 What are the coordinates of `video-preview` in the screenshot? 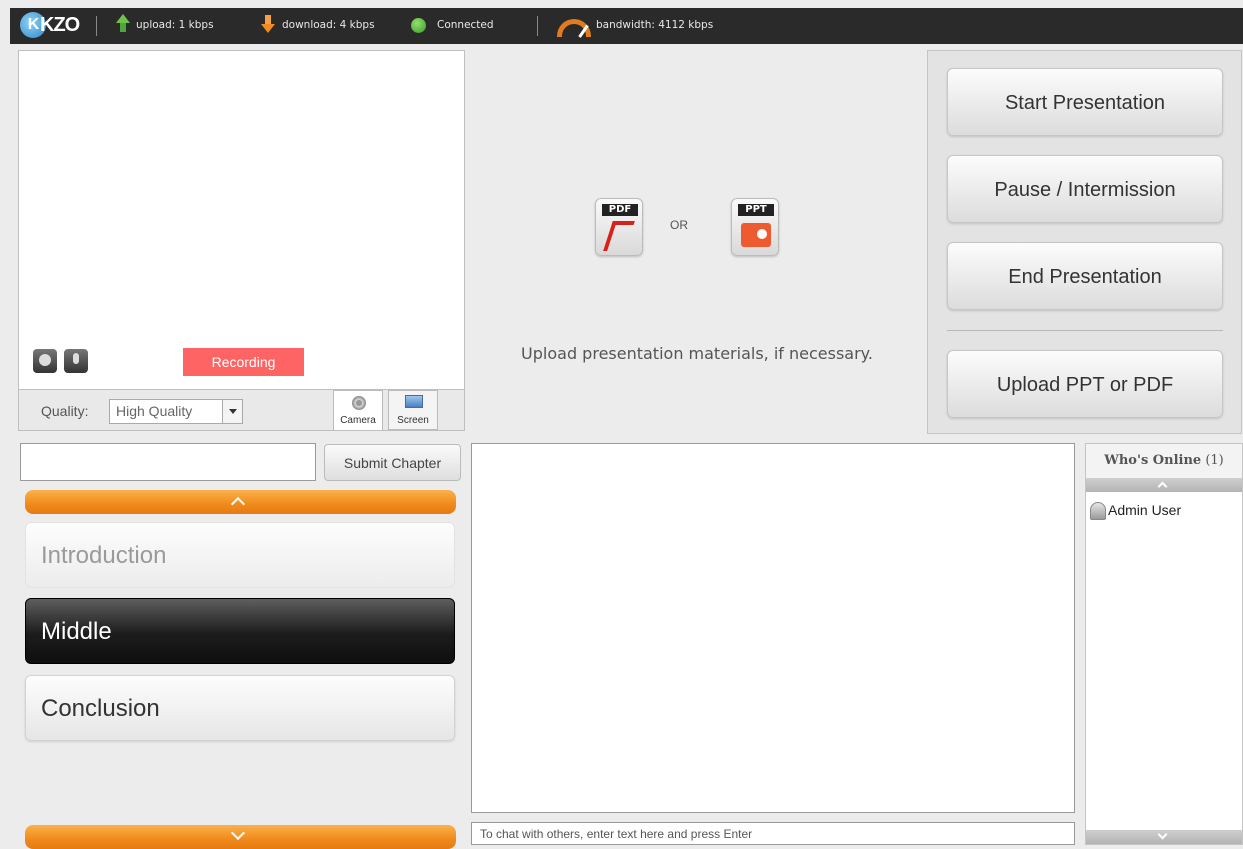 It's located at (241, 220).